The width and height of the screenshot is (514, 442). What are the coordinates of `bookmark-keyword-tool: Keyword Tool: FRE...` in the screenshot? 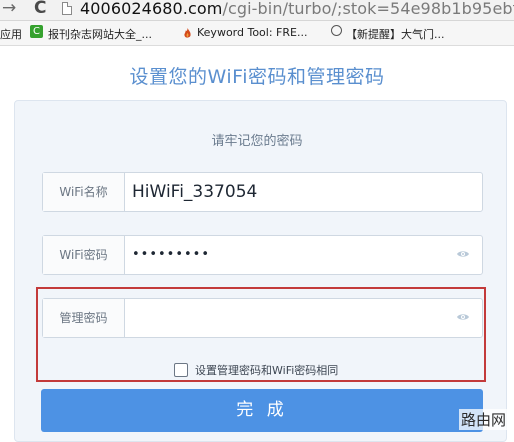 It's located at (252, 32).